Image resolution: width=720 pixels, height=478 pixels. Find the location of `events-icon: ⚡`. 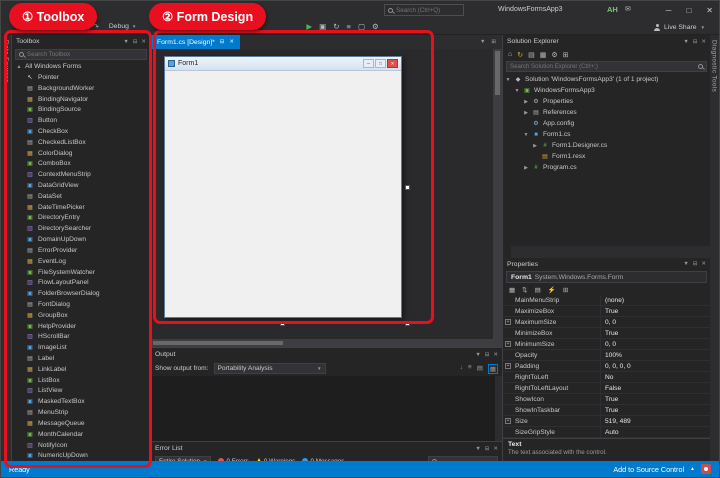

events-icon: ⚡ is located at coordinates (552, 290).